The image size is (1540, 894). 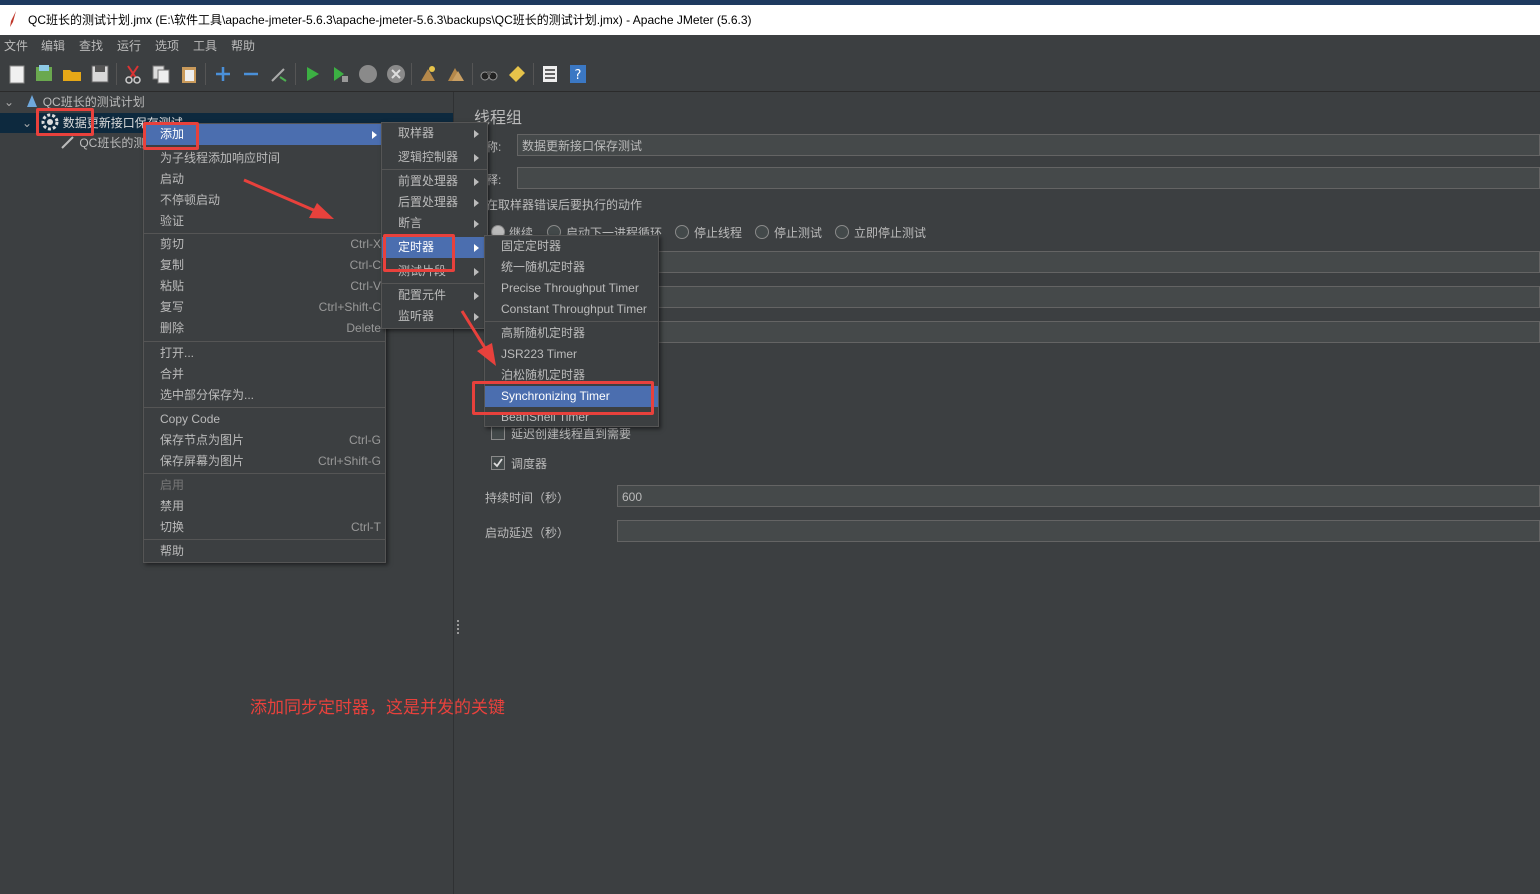 What do you see at coordinates (377, 707) in the screenshot?
I see `annotation-text: 添加同步定时器，这是并发的关键` at bounding box center [377, 707].